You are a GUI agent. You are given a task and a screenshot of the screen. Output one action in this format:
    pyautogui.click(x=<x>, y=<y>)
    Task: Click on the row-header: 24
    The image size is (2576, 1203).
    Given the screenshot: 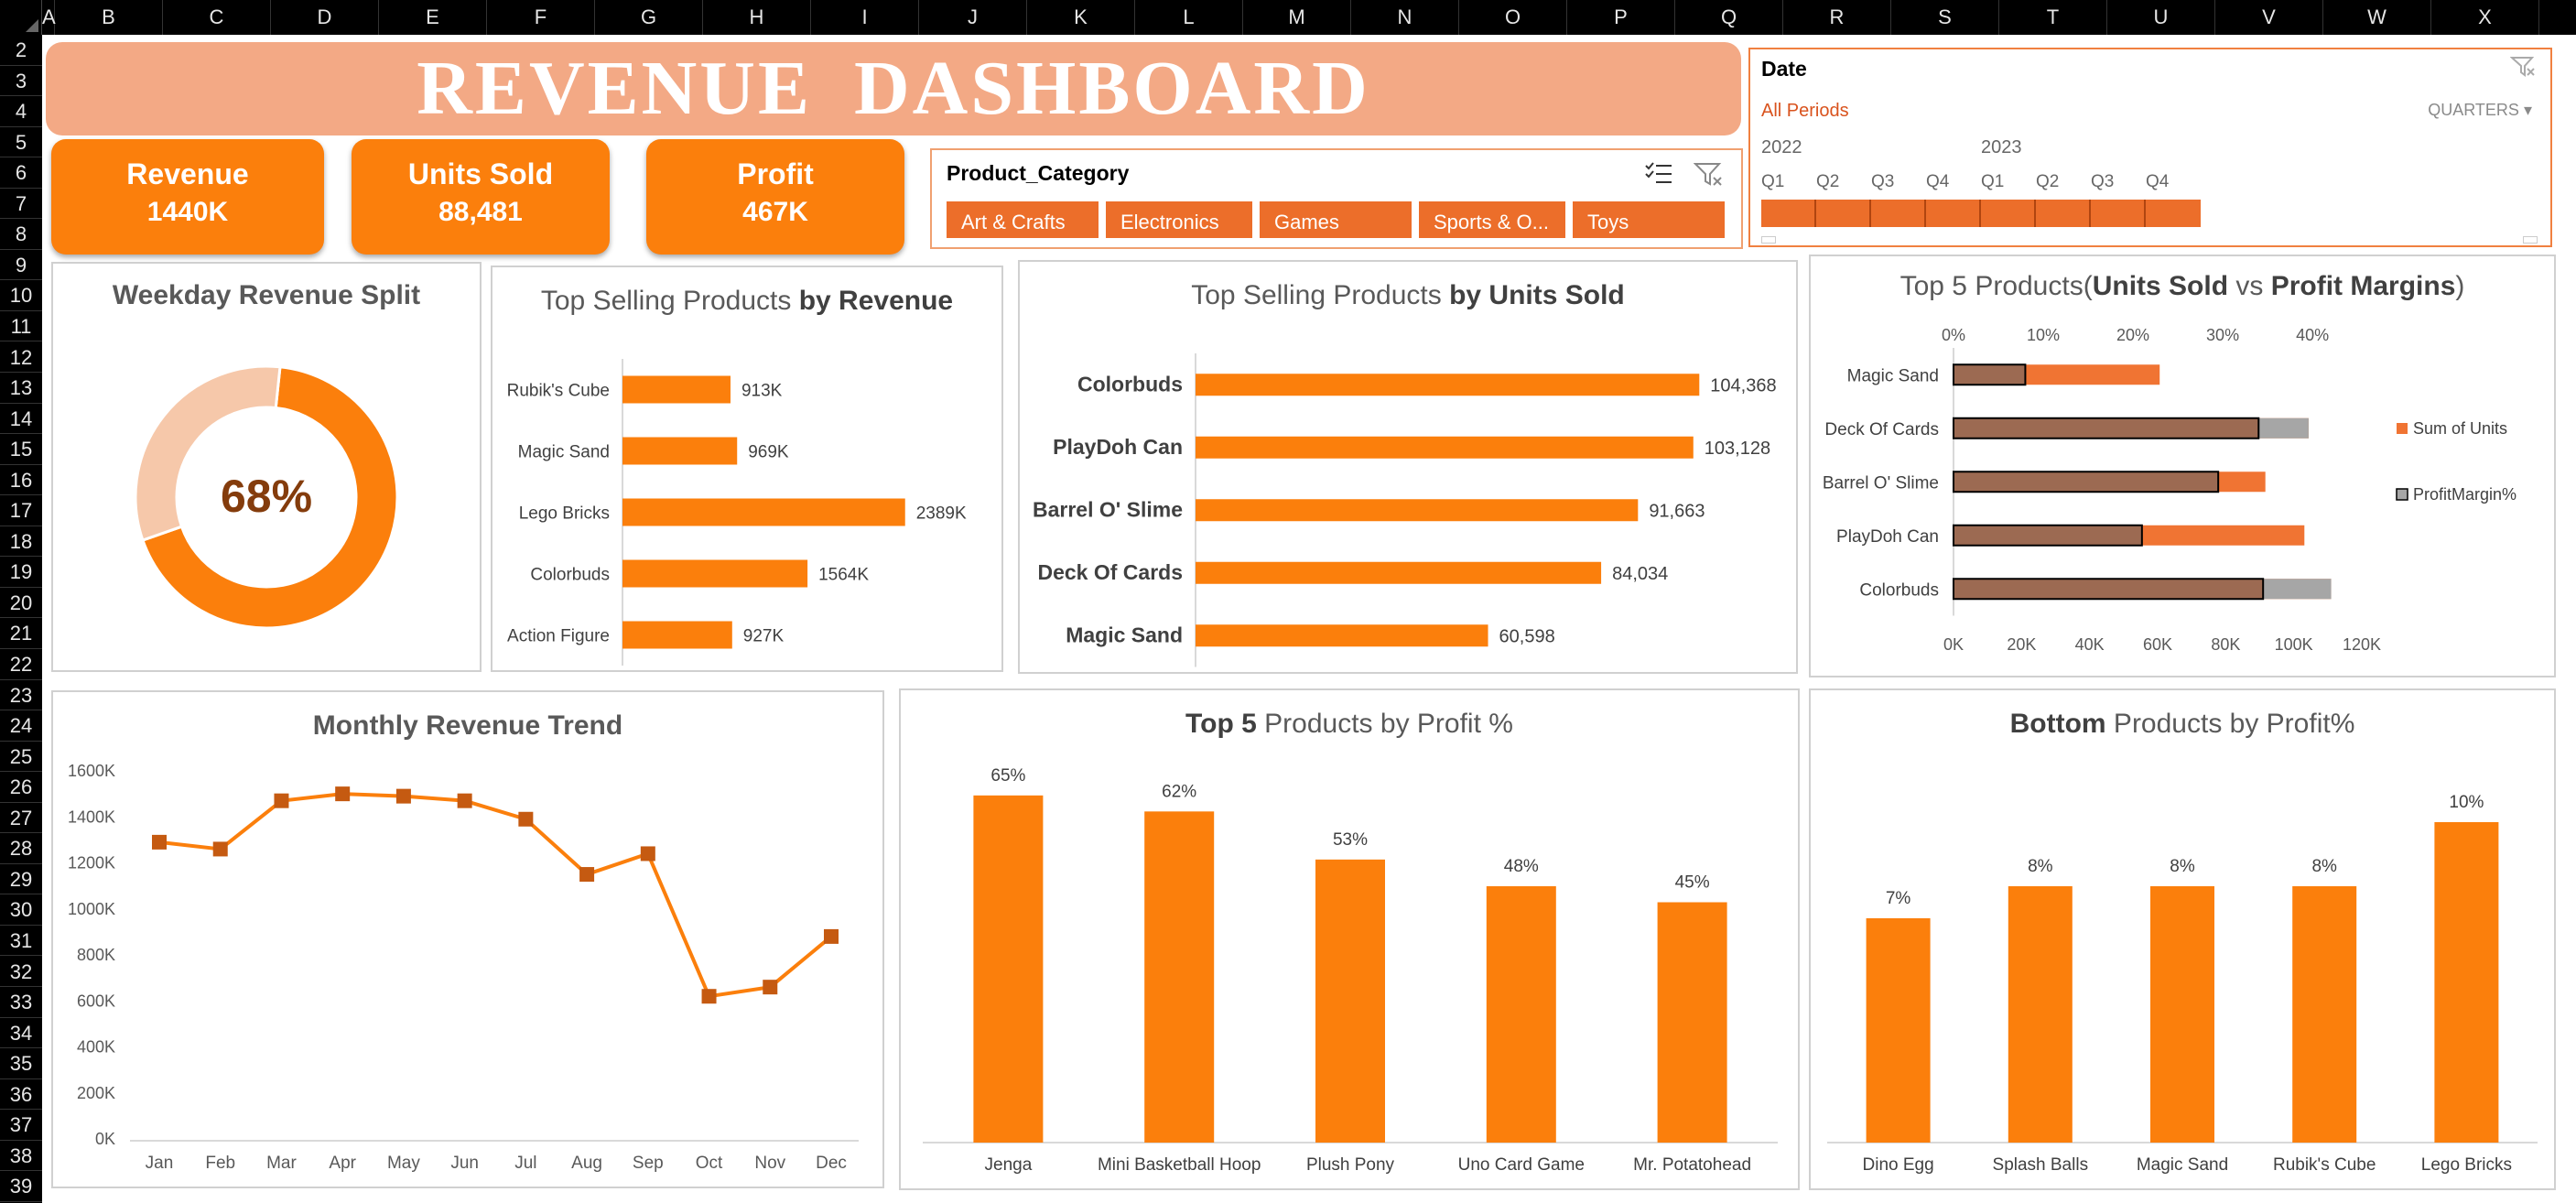 What is the action you would take?
    pyautogui.click(x=21, y=726)
    